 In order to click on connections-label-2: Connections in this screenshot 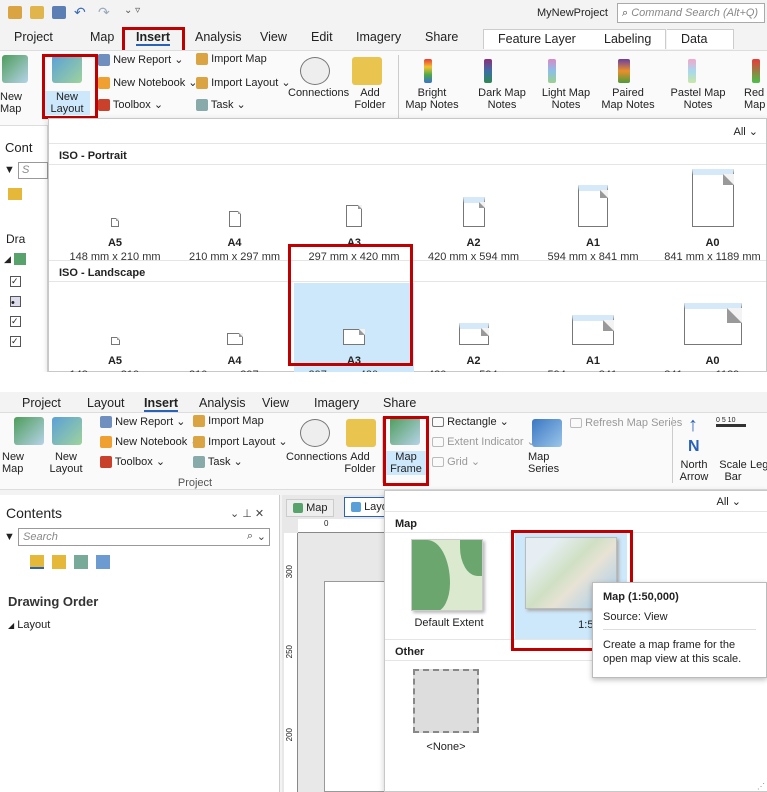, I will do `click(316, 457)`.